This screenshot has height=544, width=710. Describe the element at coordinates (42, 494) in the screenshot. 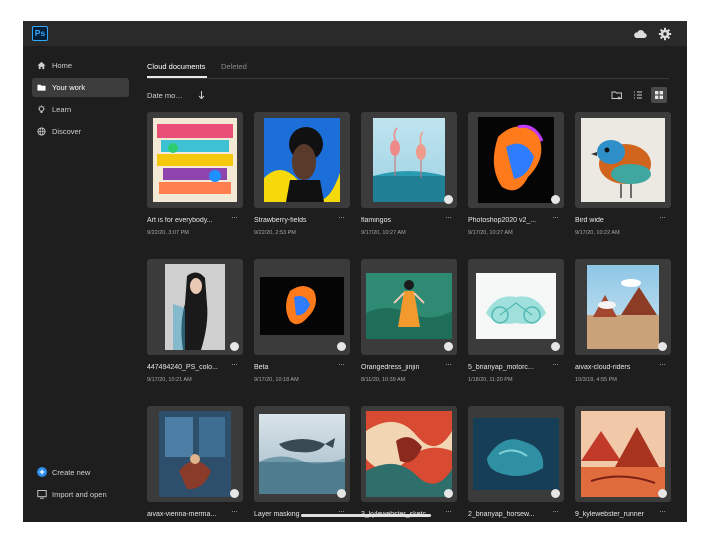

I see `import-icon` at that location.